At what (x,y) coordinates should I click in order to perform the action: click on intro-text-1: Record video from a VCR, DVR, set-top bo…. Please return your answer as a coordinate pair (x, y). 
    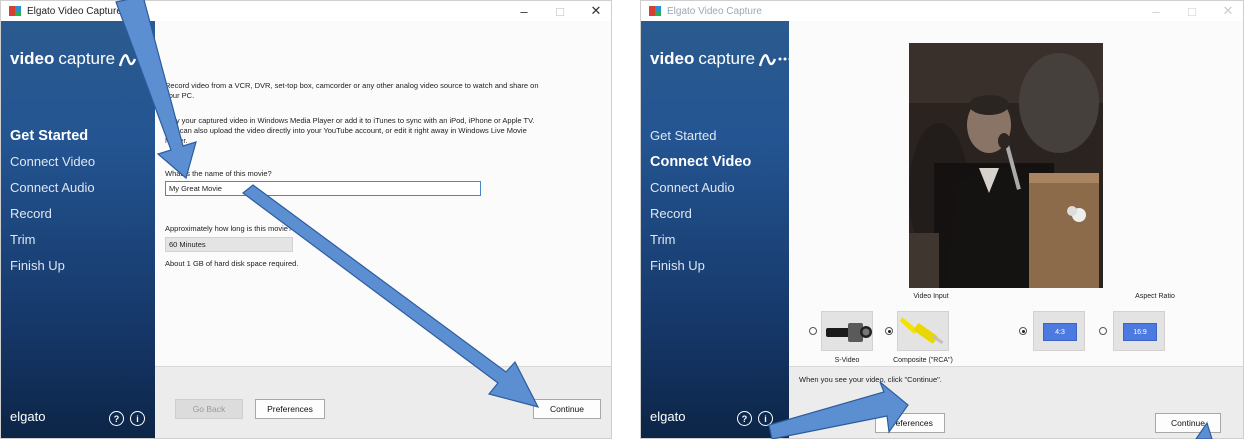
    Looking at the image, I should click on (352, 90).